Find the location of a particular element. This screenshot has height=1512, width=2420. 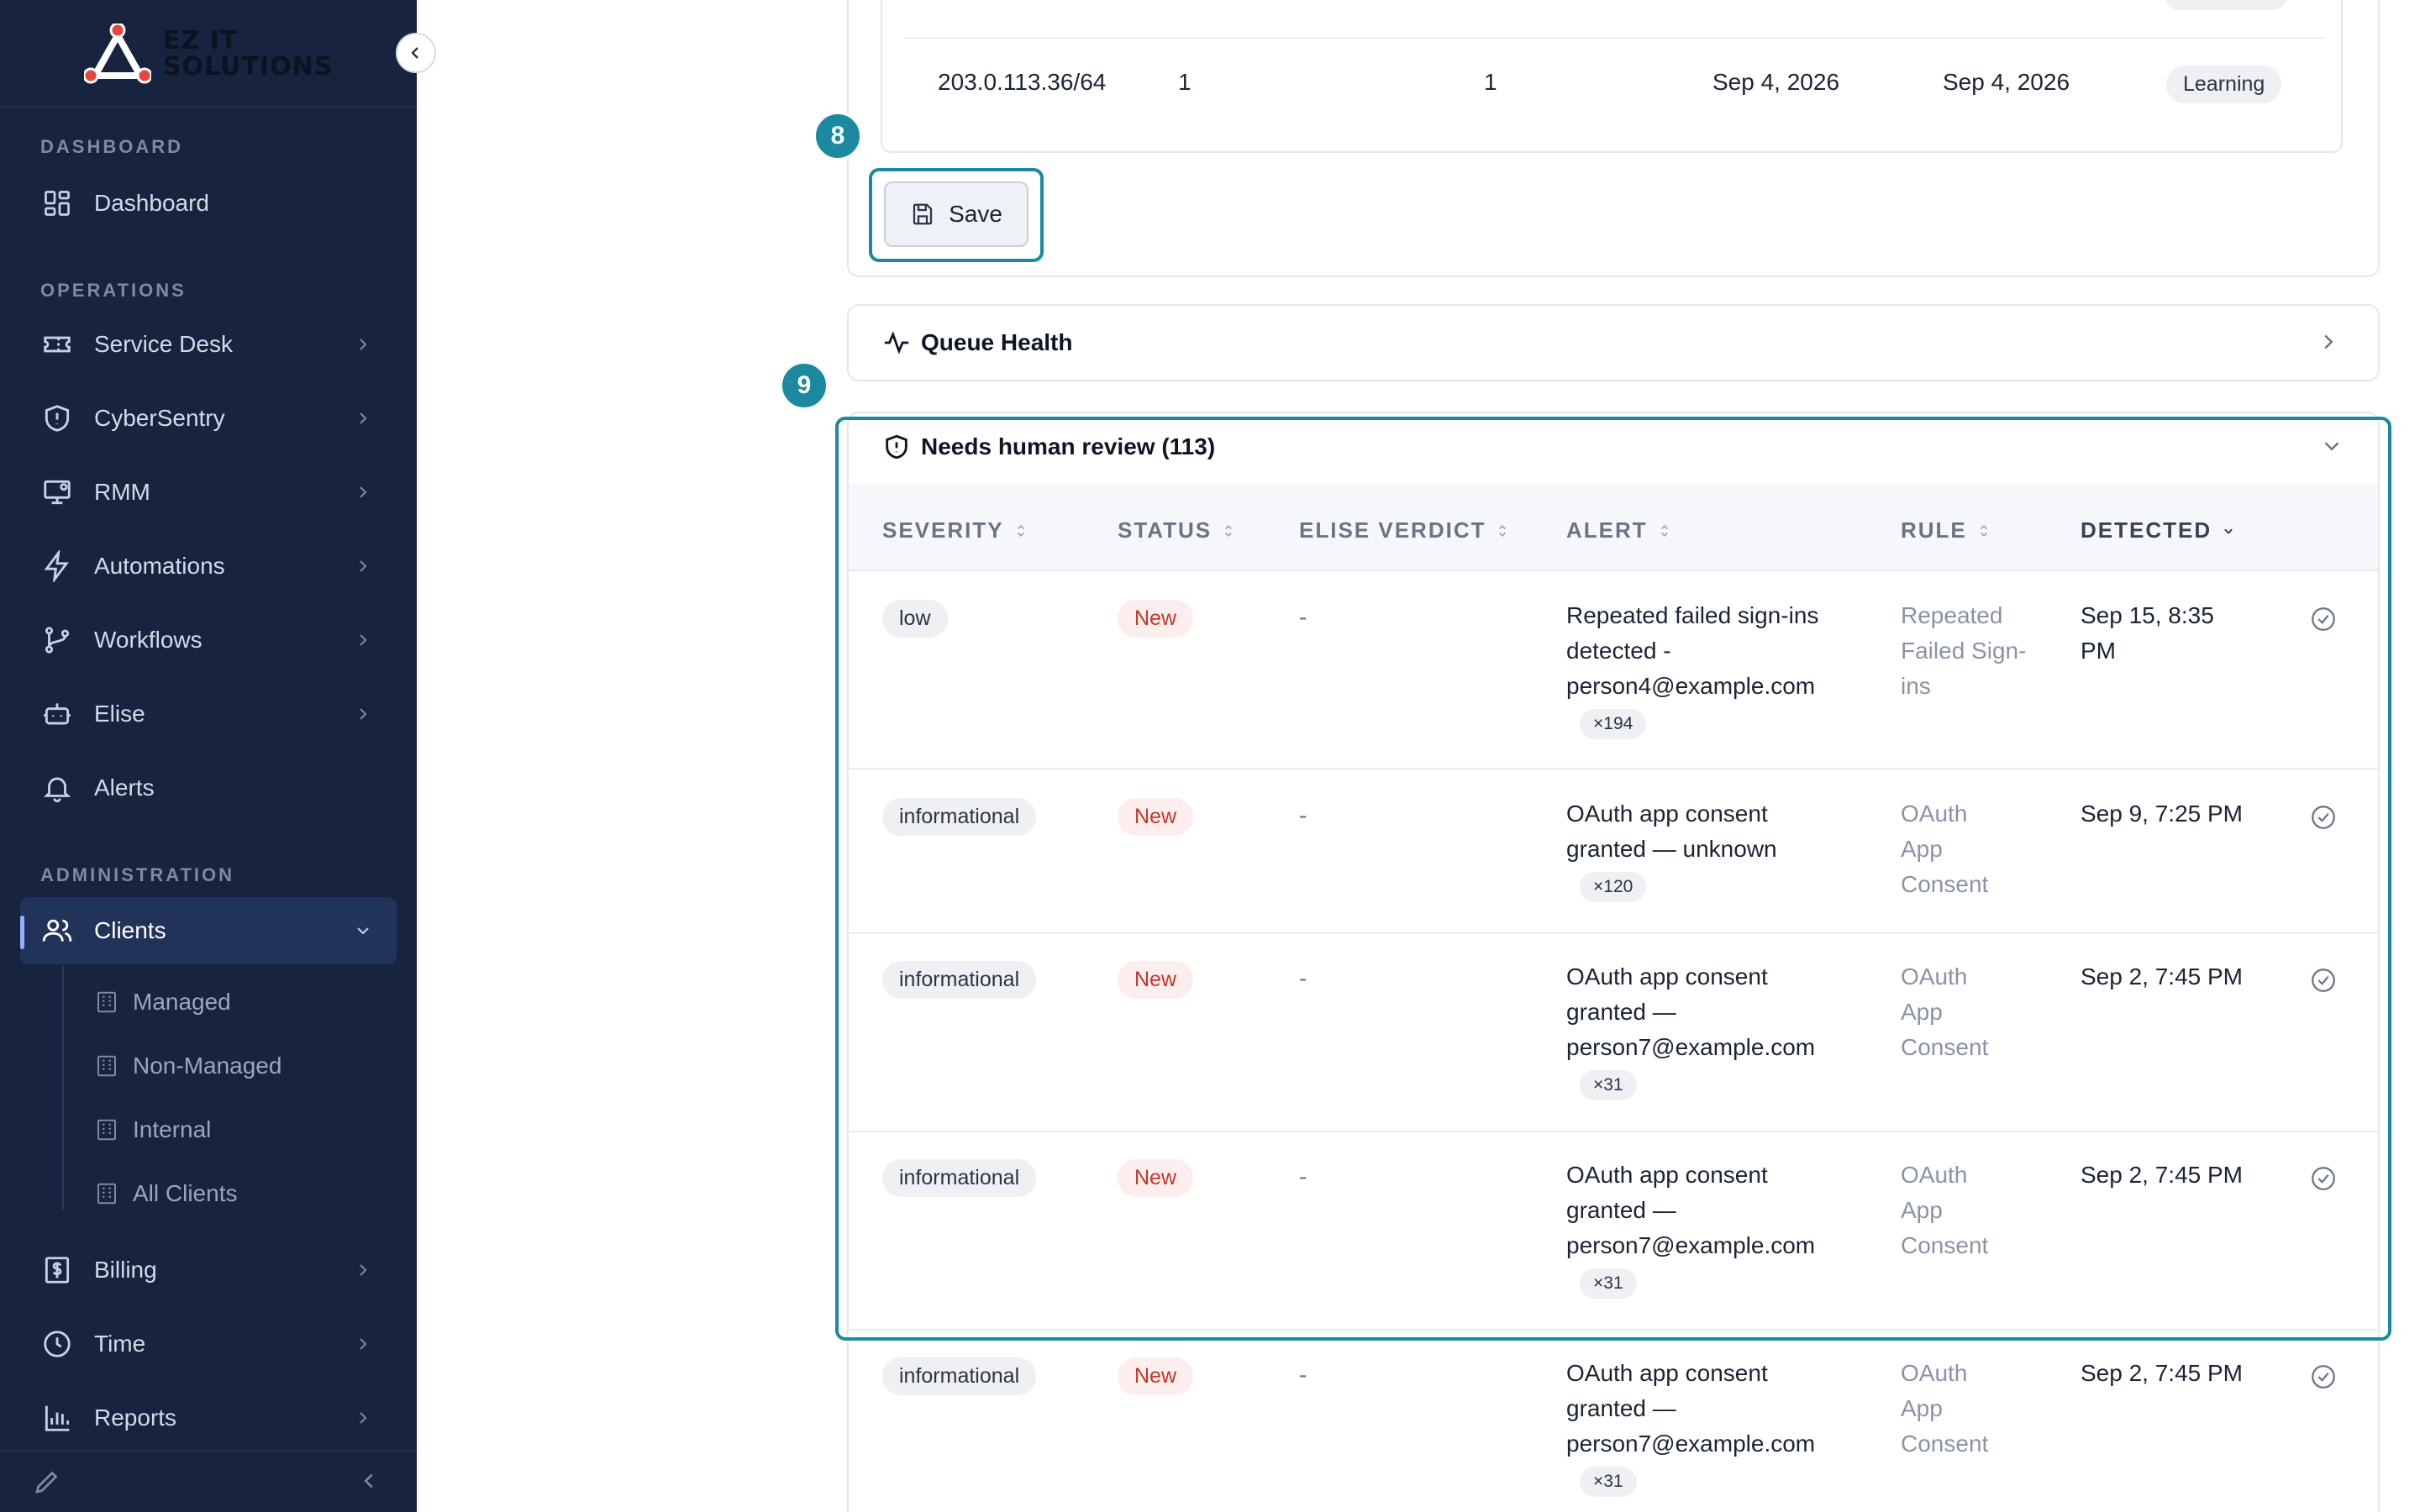

sidebar-subitem-label: Managed is located at coordinates (182, 1002).